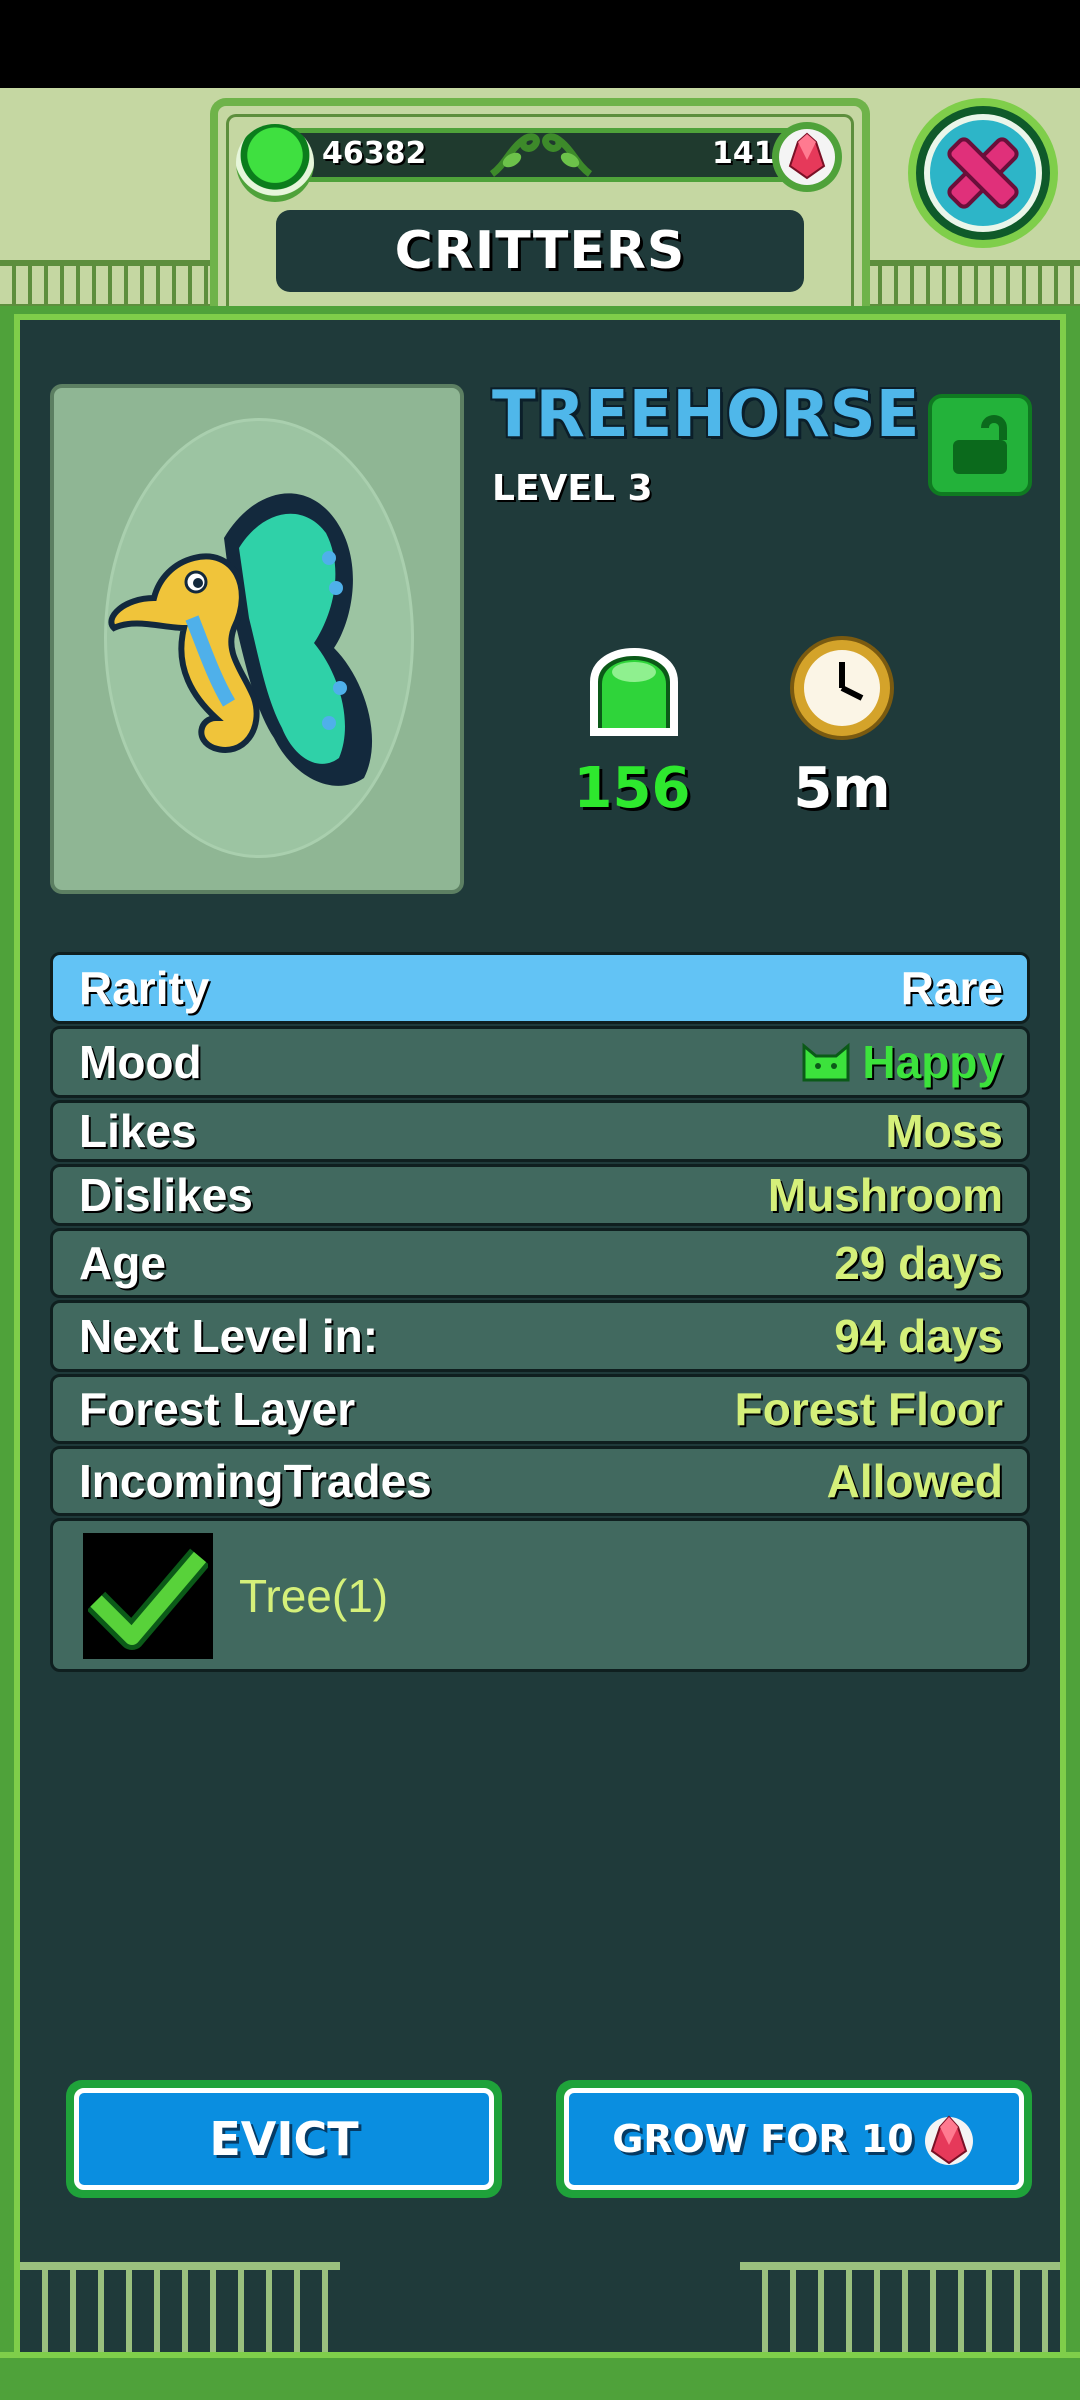 The width and height of the screenshot is (1080, 2400). What do you see at coordinates (514, 155) in the screenshot?
I see `vine-left-icon` at bounding box center [514, 155].